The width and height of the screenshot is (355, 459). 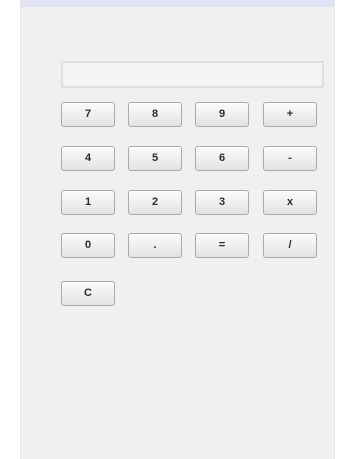 I want to click on key-1: 1, so click(x=88, y=202).